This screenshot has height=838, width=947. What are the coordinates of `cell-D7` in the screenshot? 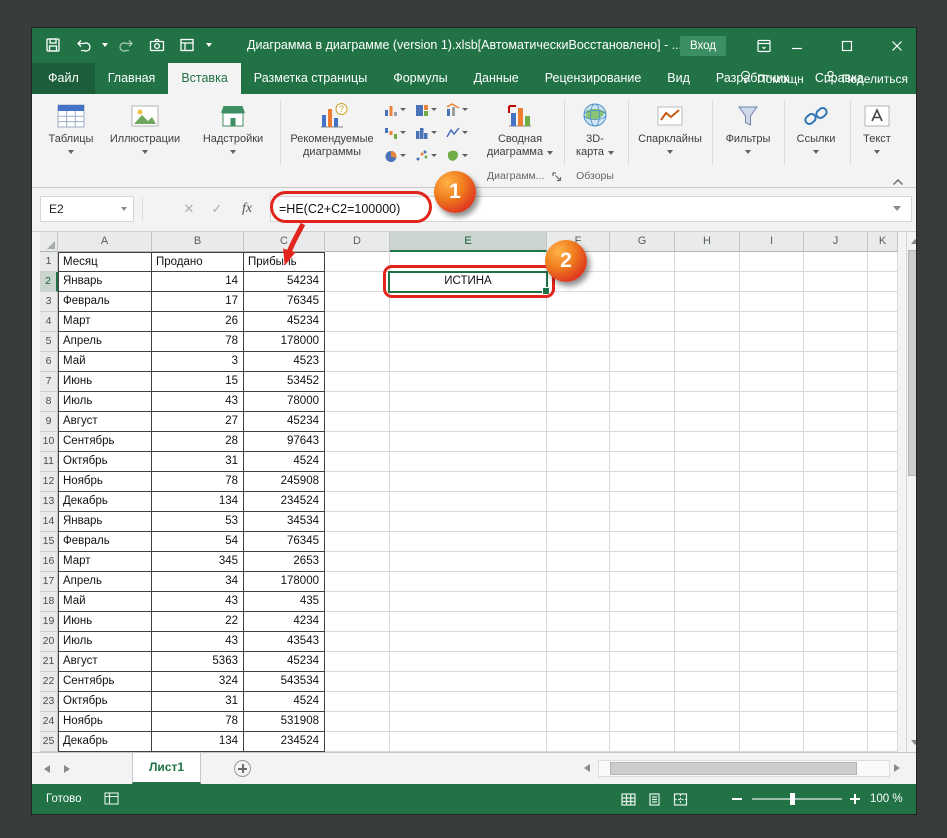 It's located at (357, 382).